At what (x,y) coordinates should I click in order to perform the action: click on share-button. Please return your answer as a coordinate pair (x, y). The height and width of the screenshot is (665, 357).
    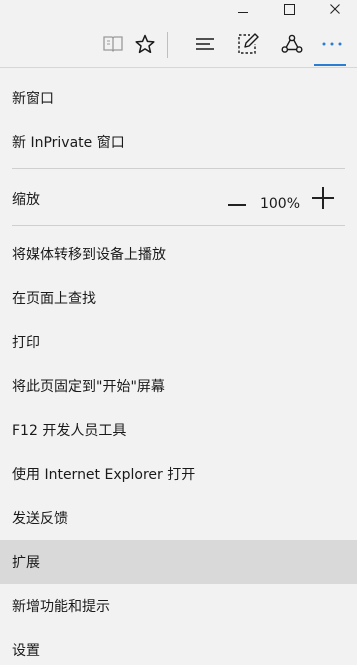
    Looking at the image, I should click on (292, 44).